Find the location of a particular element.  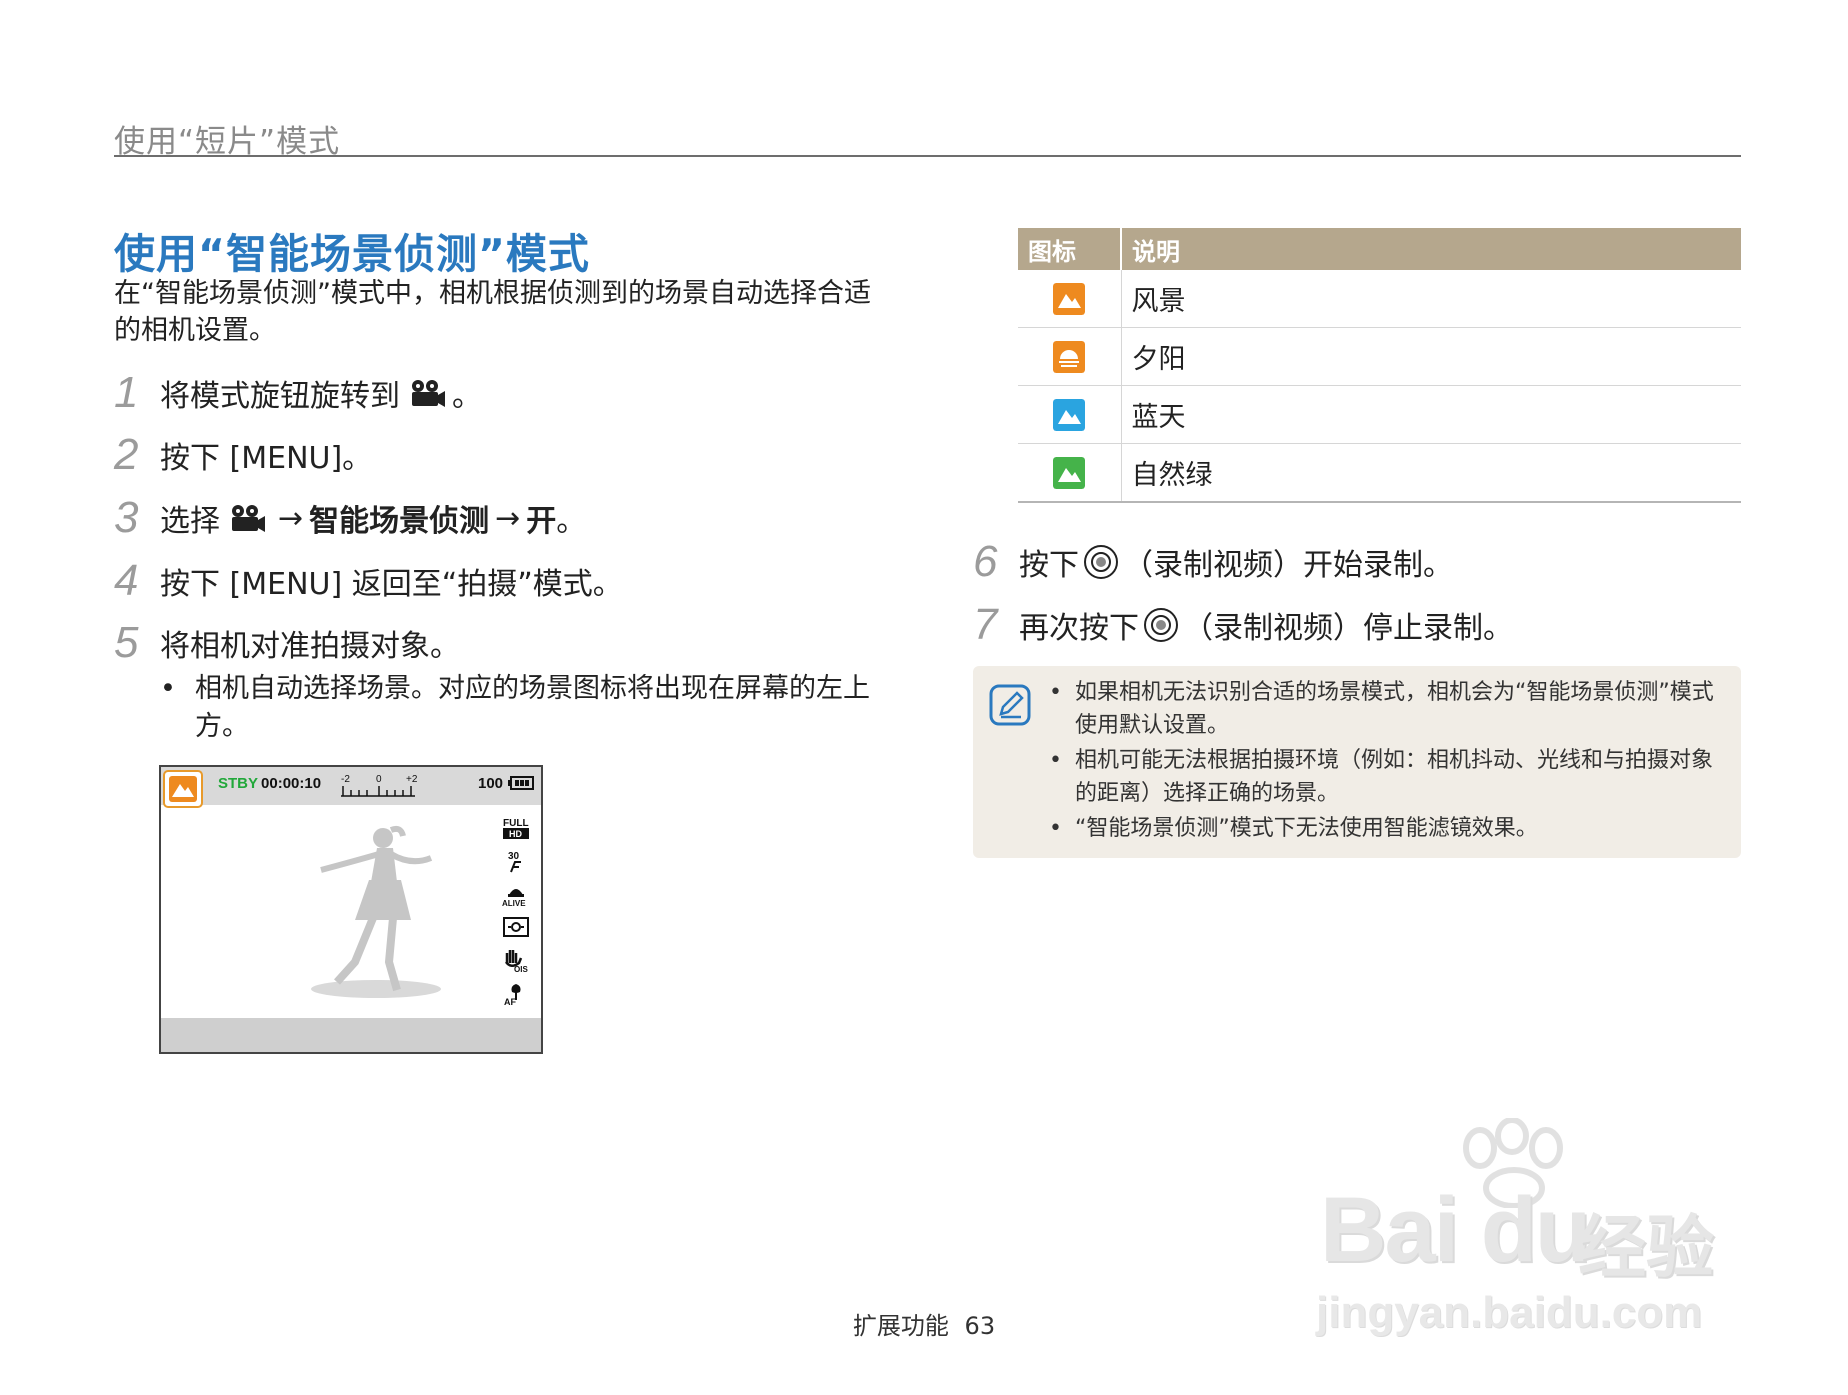

step-2: 2 按下 [MENU]。 is located at coordinates (243, 455).